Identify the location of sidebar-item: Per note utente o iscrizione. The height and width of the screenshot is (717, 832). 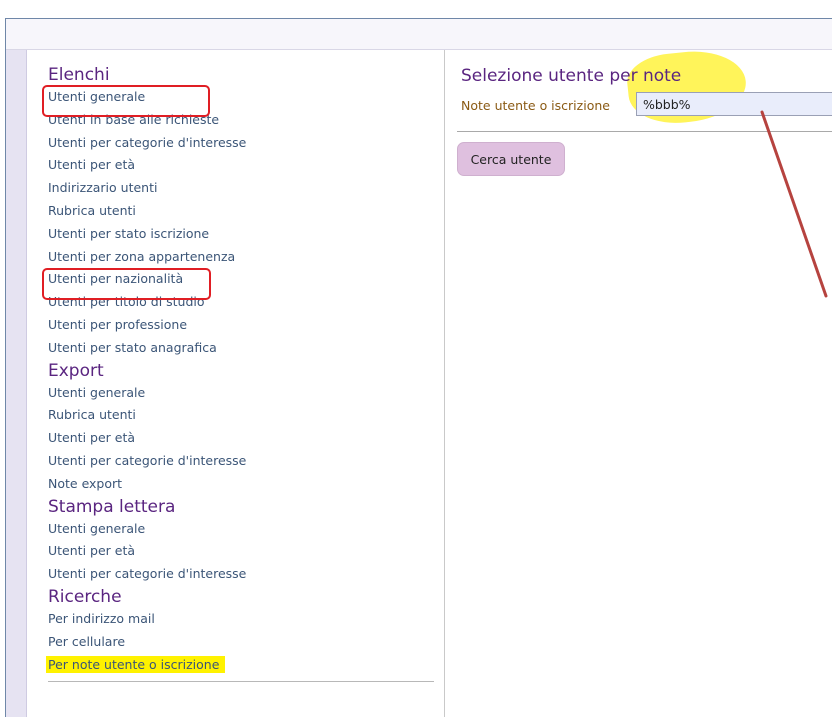
(242, 665).